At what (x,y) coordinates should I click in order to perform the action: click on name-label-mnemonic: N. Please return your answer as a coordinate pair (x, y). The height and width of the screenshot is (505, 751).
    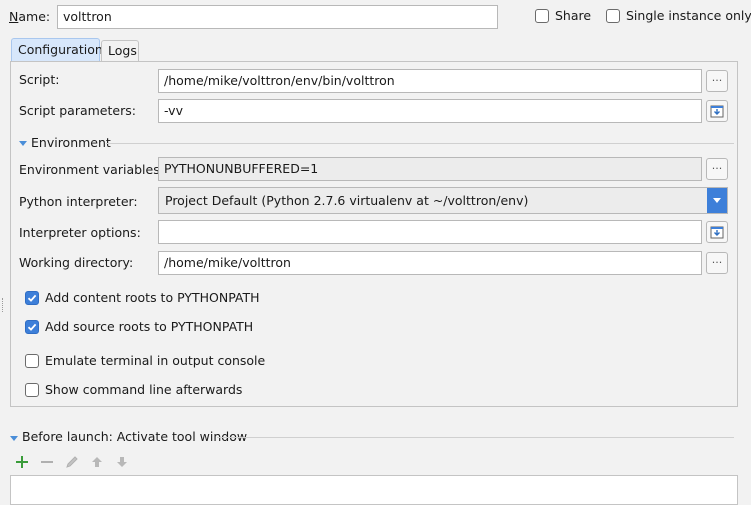
    Looking at the image, I should click on (14, 16).